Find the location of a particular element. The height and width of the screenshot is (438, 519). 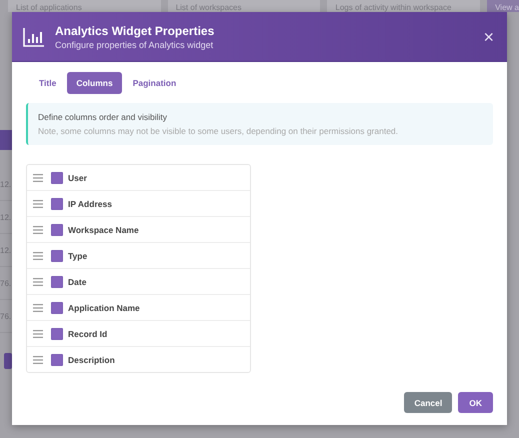

column-label: Date is located at coordinates (77, 281).